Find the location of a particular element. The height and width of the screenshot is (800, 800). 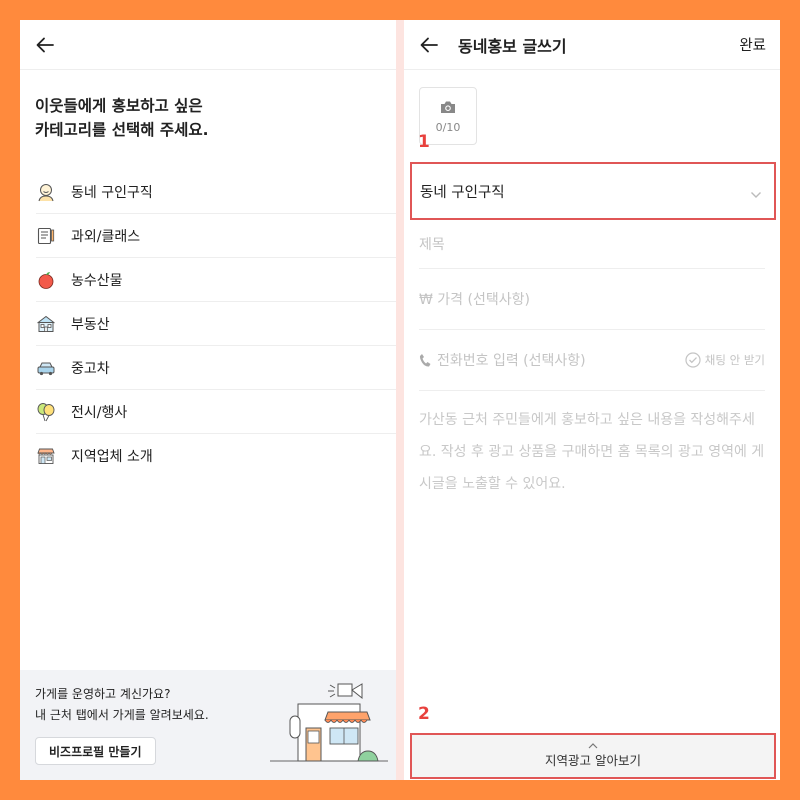

make-biz-profile-button: 비즈프로필 만들기 is located at coordinates (95, 751).